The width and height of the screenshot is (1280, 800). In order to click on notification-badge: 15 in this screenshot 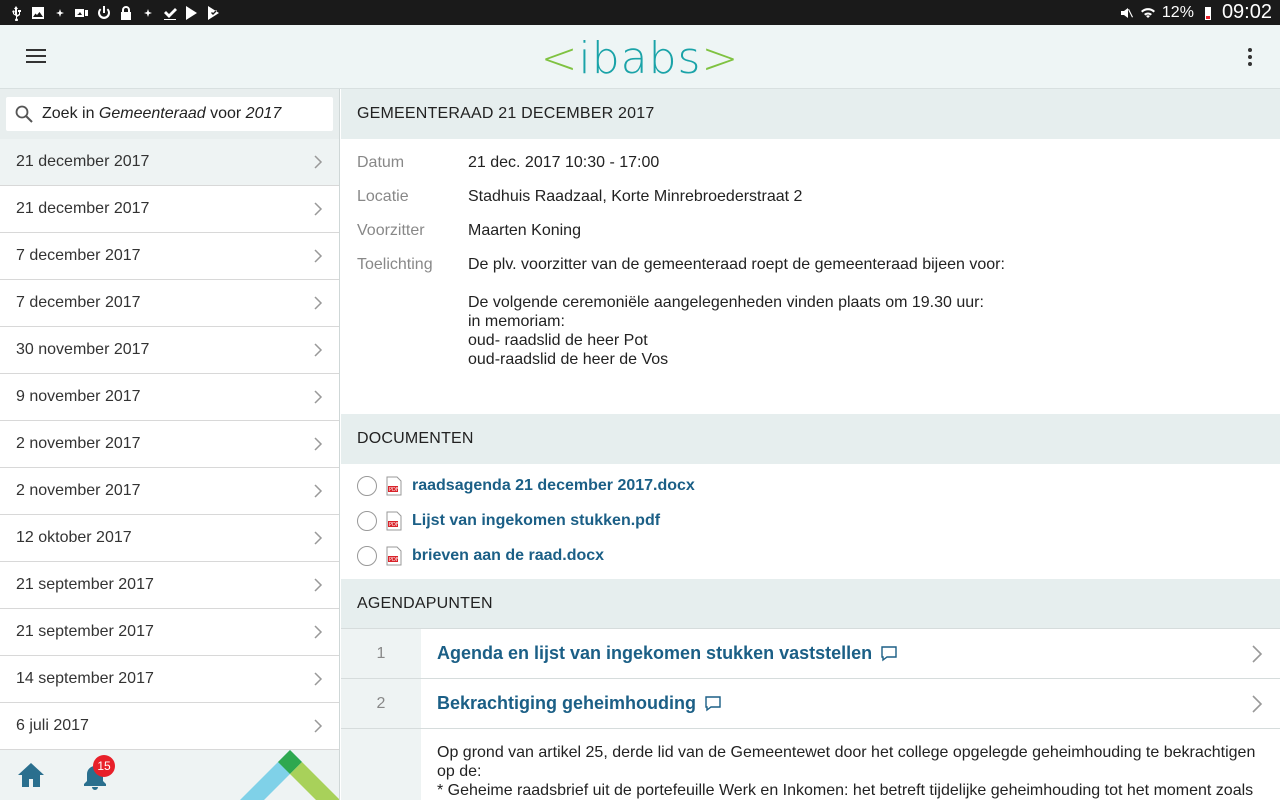, I will do `click(104, 766)`.